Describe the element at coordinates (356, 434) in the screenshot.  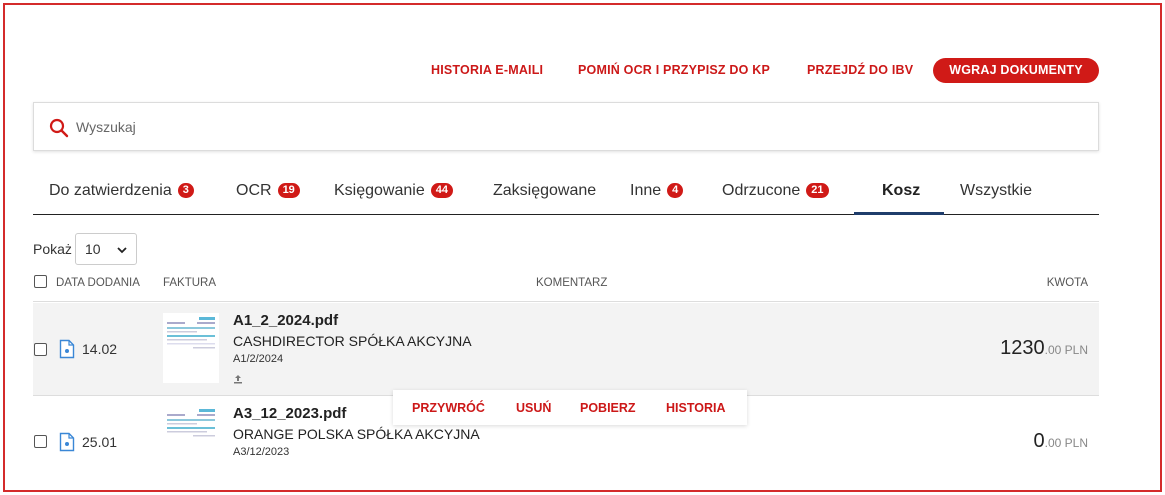
I see `company-name: ORANGE POLSKA SPÓŁKA AKCYJNA` at that location.